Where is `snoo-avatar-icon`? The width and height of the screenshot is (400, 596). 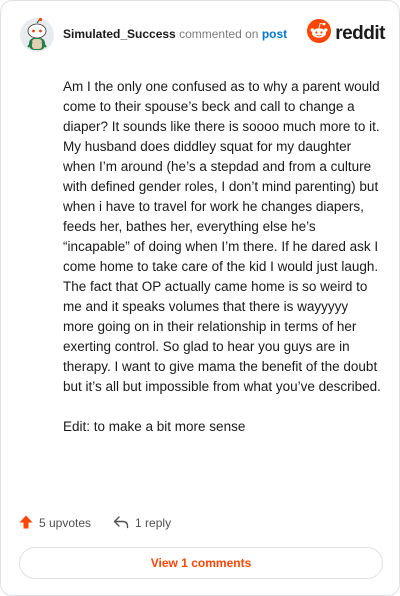 snoo-avatar-icon is located at coordinates (37, 35).